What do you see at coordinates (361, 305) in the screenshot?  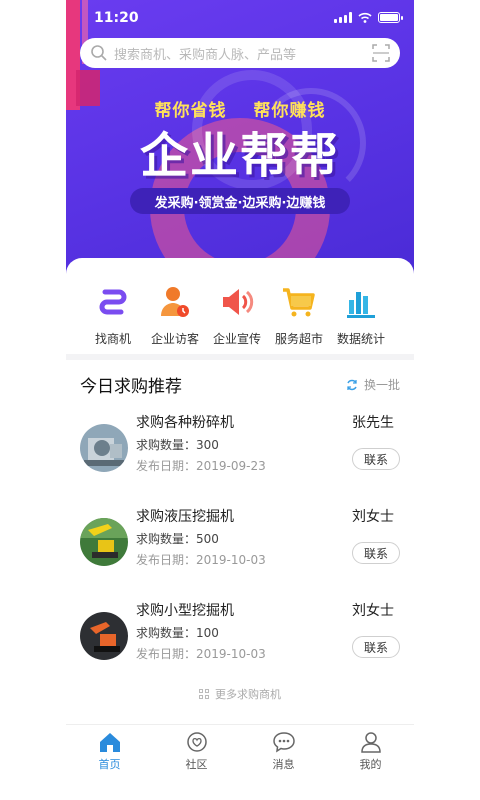 I see `bar-chart-icon` at bounding box center [361, 305].